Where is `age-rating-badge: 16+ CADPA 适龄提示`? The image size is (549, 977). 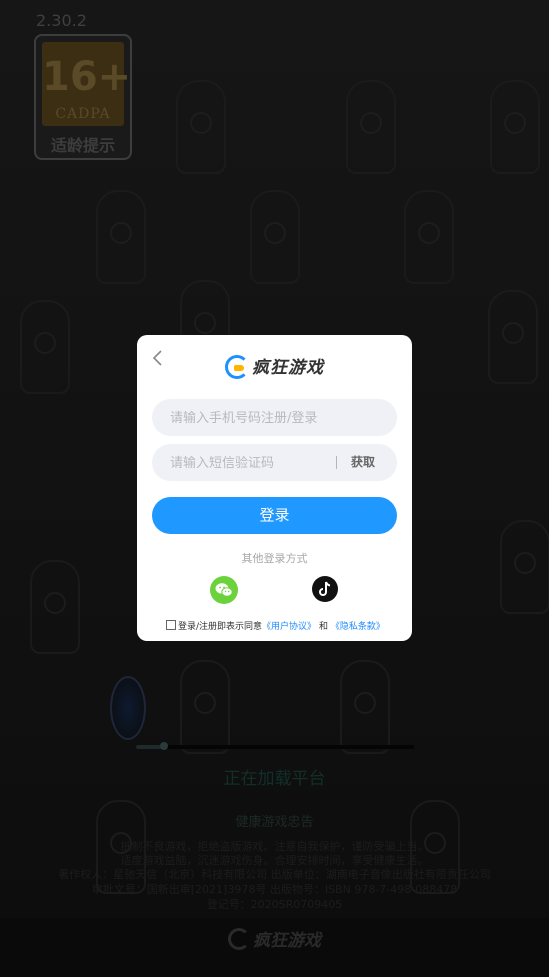
age-rating-badge: 16+ CADPA 适龄提示 is located at coordinates (83, 97).